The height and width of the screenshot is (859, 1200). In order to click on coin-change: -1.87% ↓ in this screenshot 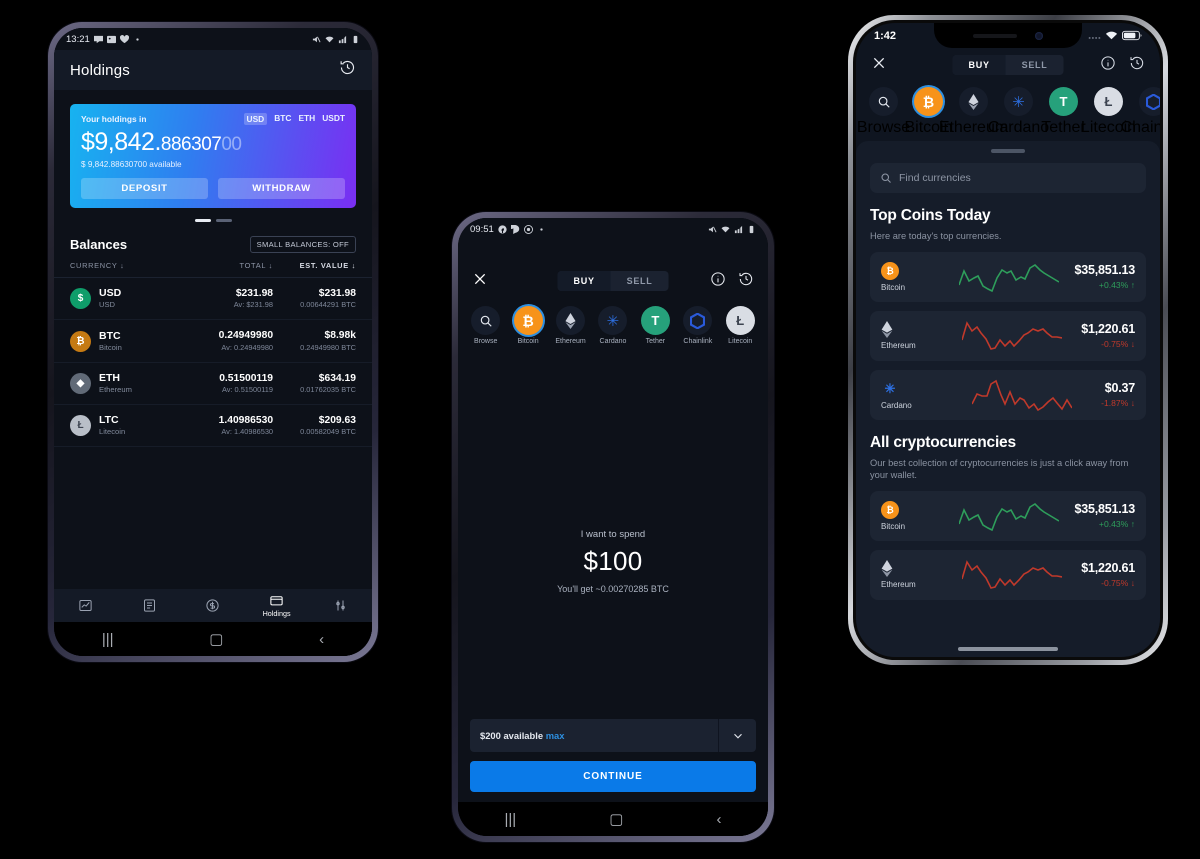, I will do `click(1118, 403)`.